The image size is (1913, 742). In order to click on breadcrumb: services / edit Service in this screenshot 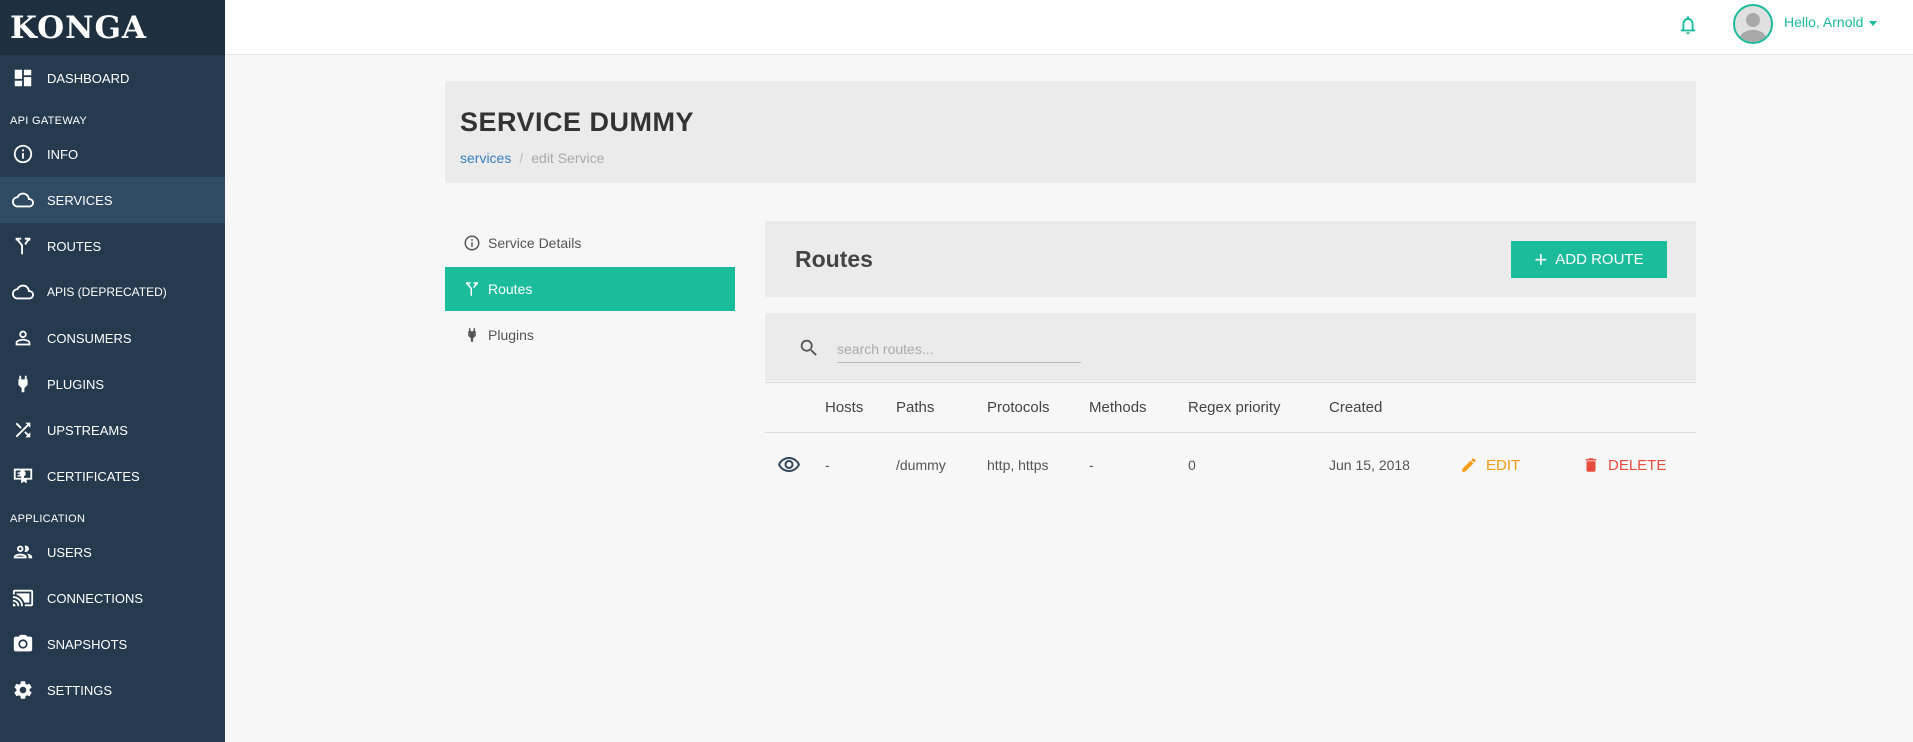, I will do `click(532, 158)`.